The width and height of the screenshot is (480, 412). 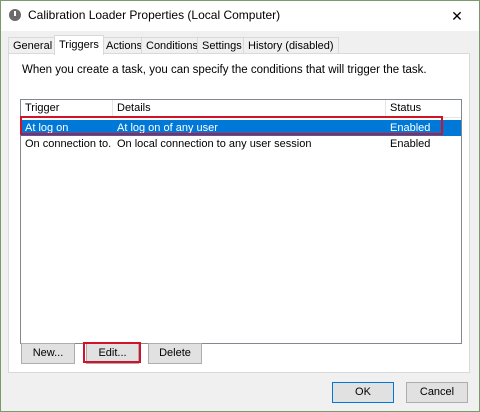 What do you see at coordinates (172, 45) in the screenshot?
I see `tab-conditions: Conditions` at bounding box center [172, 45].